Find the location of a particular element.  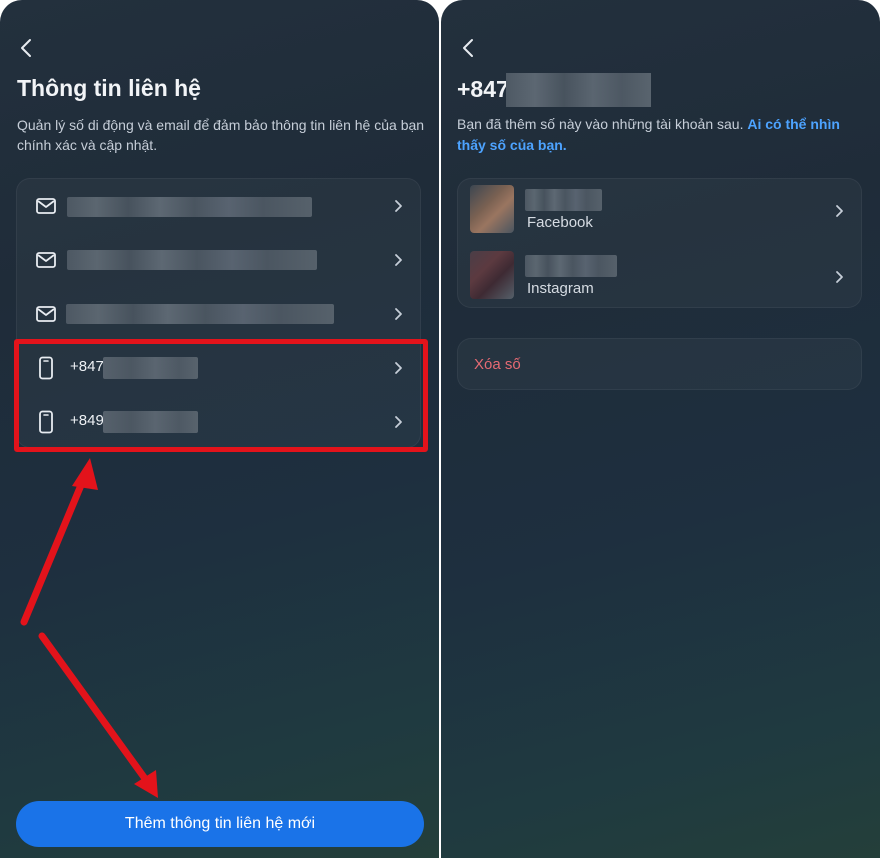

account-row-facebook: Facebook is located at coordinates (659, 211).